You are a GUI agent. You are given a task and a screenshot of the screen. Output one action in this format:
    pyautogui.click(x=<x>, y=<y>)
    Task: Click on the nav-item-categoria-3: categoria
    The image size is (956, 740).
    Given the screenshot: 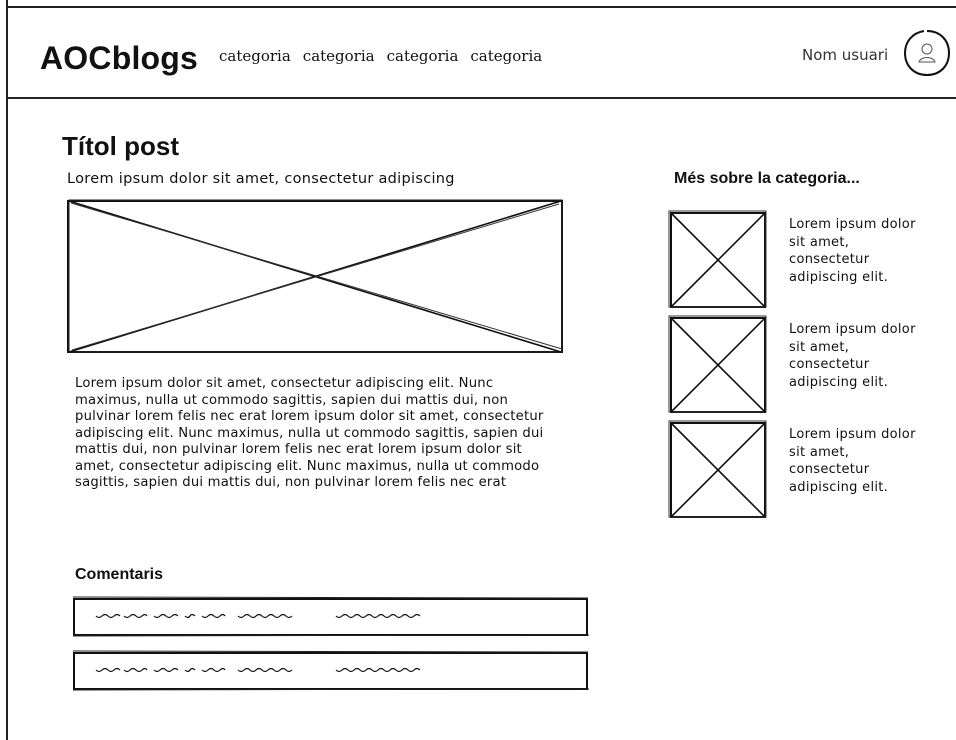 What is the action you would take?
    pyautogui.click(x=423, y=56)
    